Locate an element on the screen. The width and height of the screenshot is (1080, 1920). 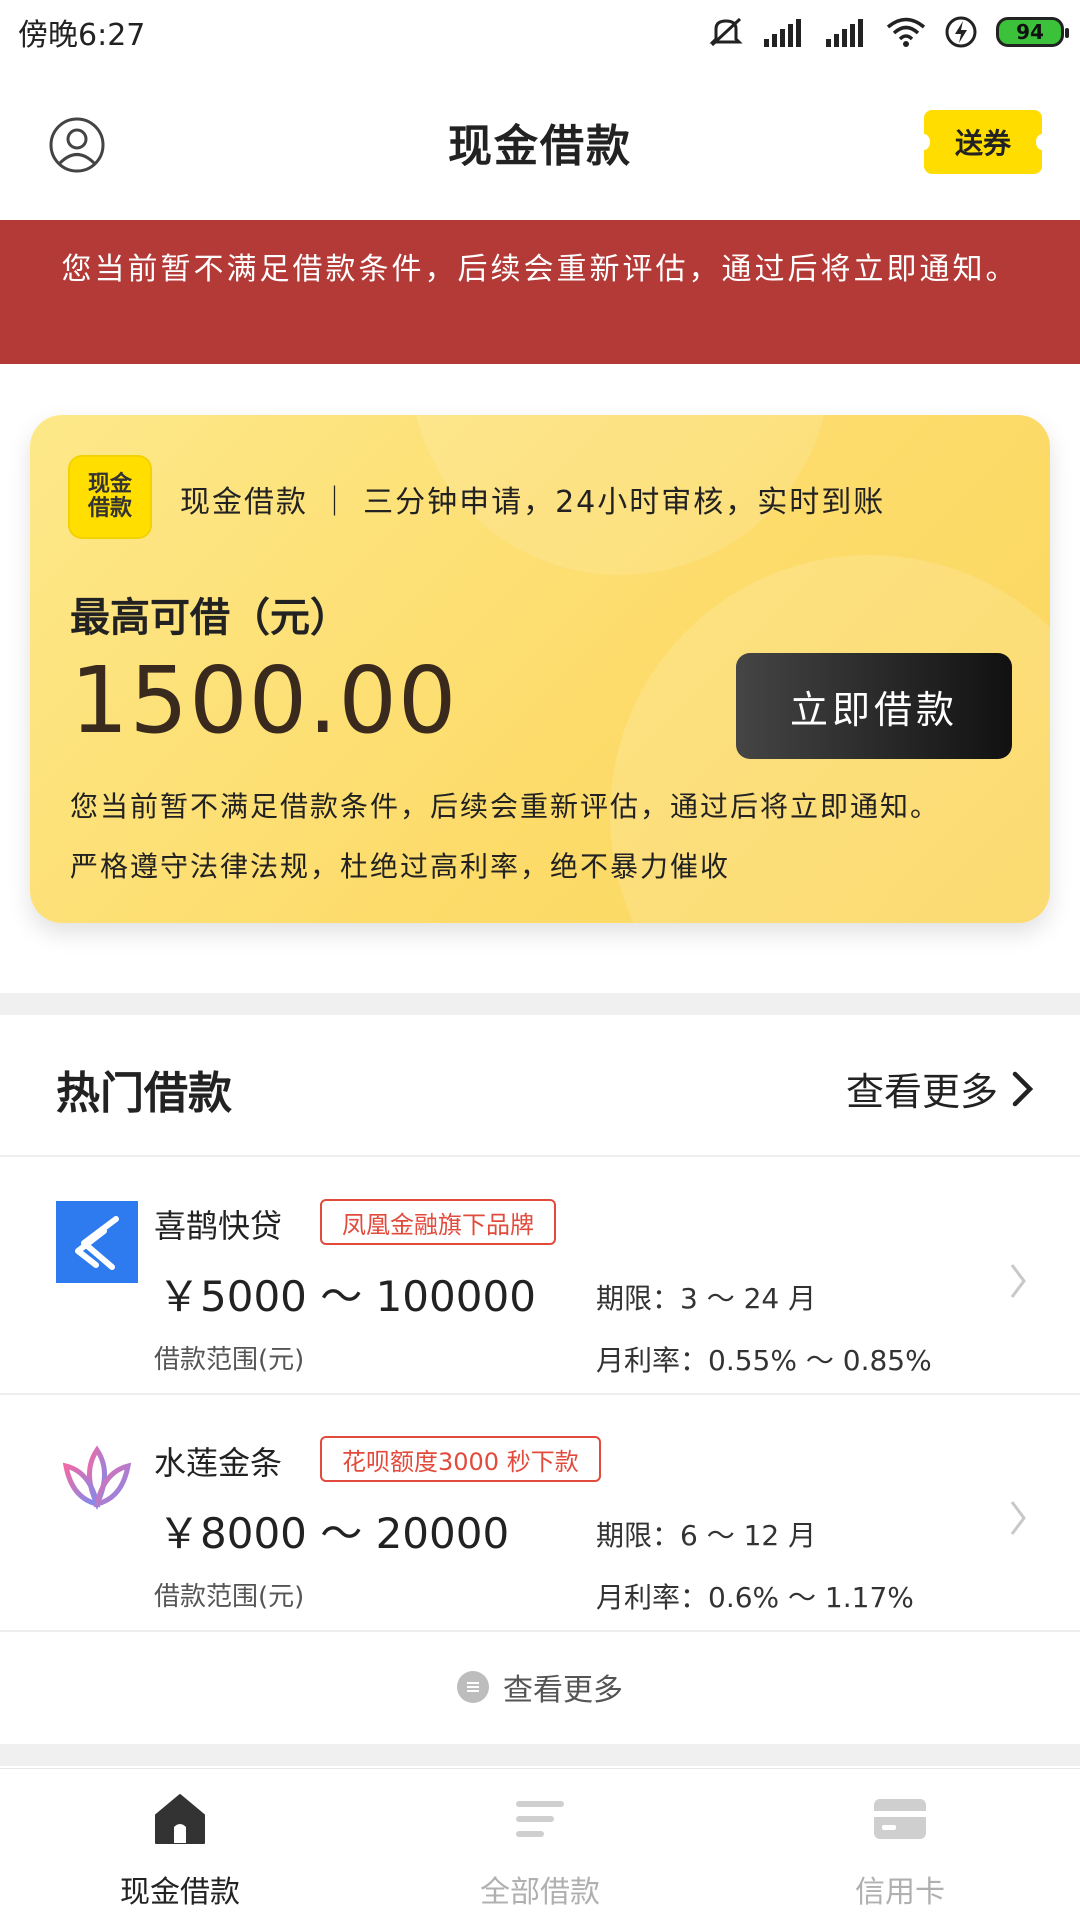
status-bar: 傍晚6:27 94 is located at coordinates (540, 32).